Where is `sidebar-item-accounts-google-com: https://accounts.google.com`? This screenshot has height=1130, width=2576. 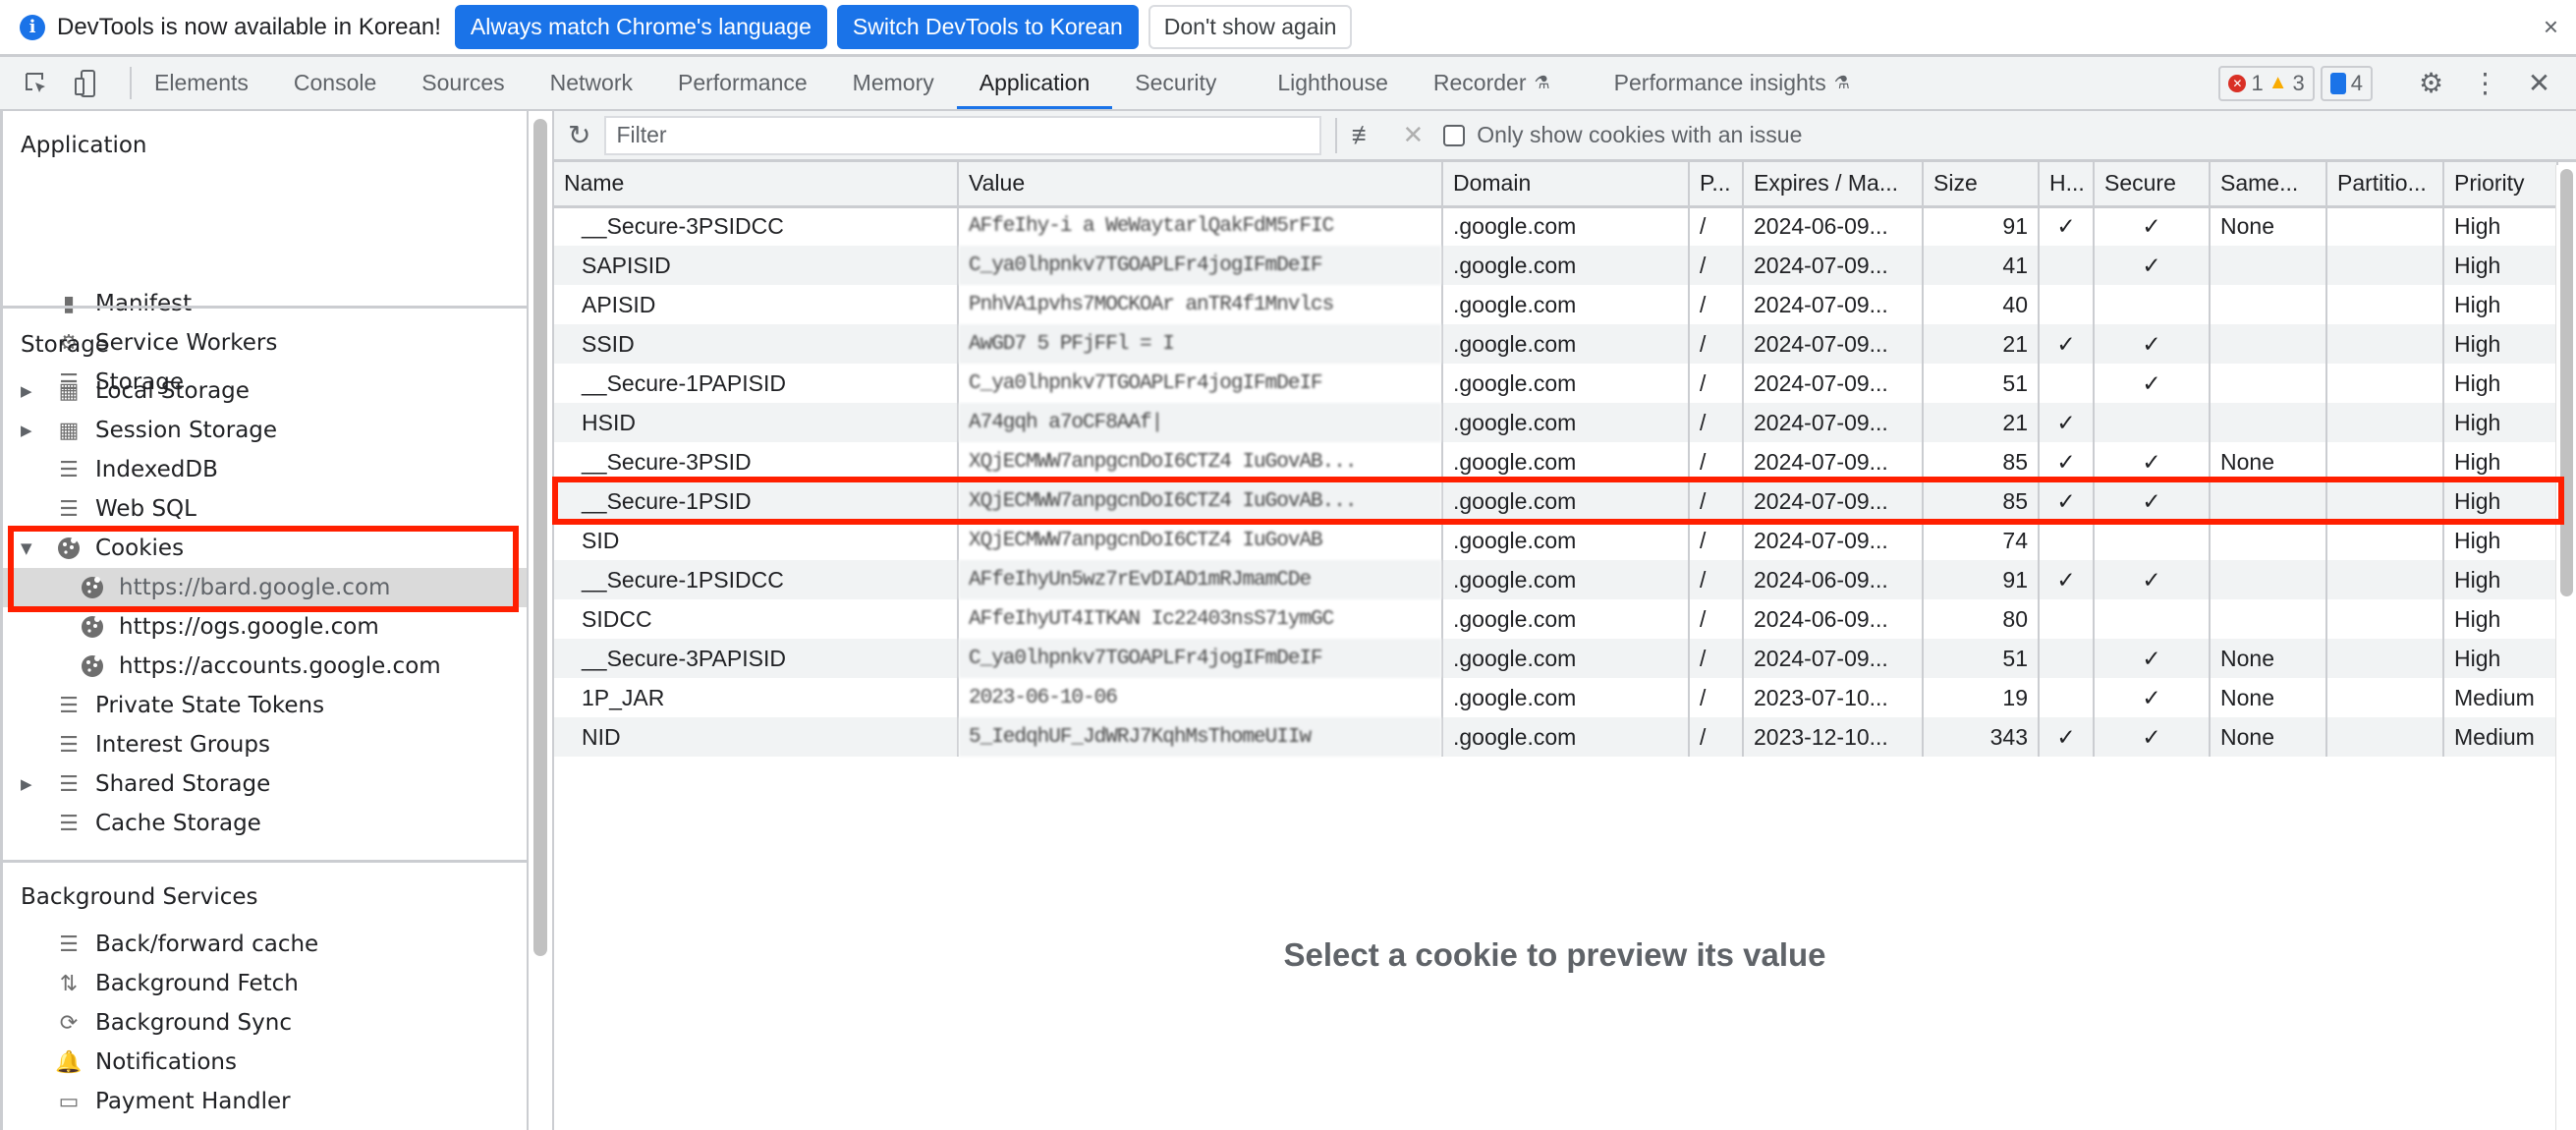
sidebar-item-accounts-google-com: https://accounts.google.com is located at coordinates (265, 667).